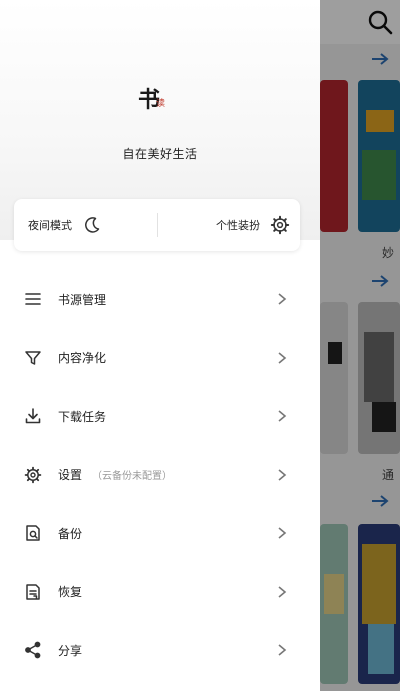  I want to click on filter-icon, so click(33, 358).